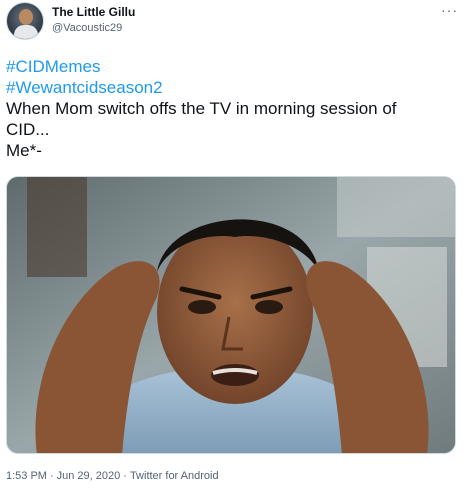  I want to click on author-handle: @Vacoustic29, so click(87, 28).